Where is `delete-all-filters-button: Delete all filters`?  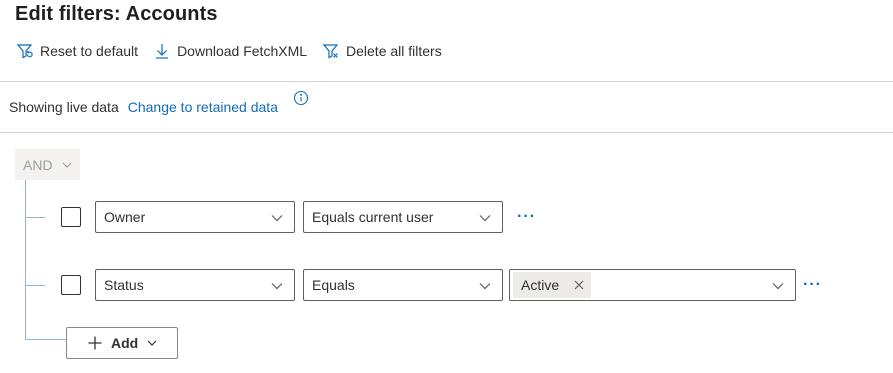
delete-all-filters-button: Delete all filters is located at coordinates (381, 51).